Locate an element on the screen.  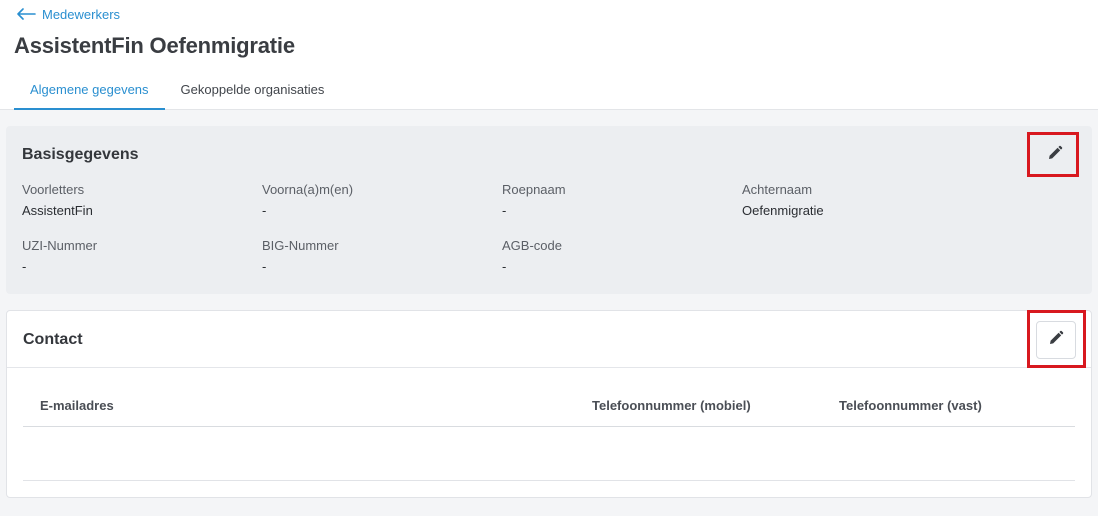
basisgegevens-edit-button is located at coordinates (1055, 155).